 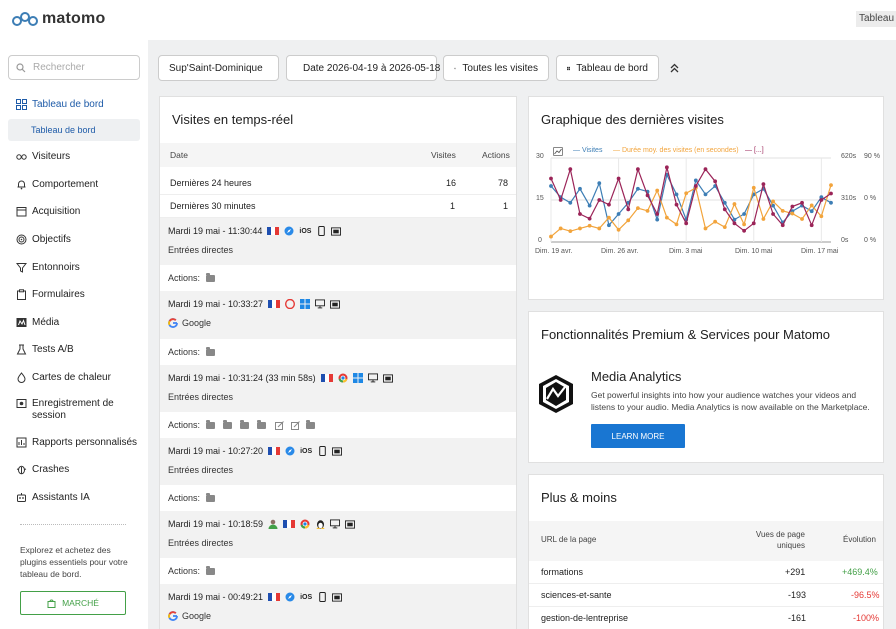 I want to click on learn-more-button: LEARN MORE, so click(x=638, y=436).